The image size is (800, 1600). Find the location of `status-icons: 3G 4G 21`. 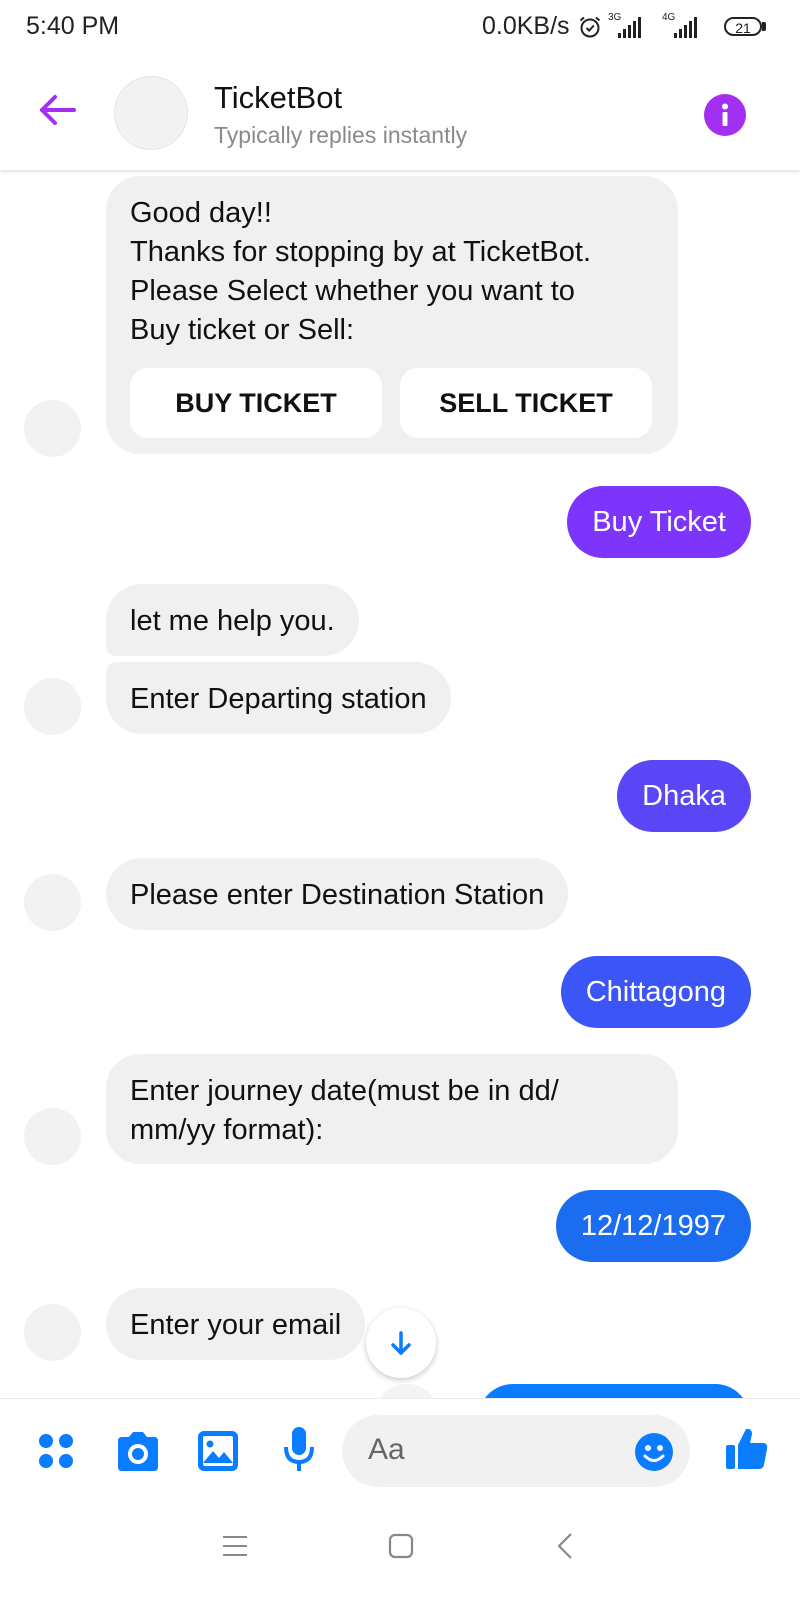

status-icons: 3G 4G 21 is located at coordinates (678, 27).